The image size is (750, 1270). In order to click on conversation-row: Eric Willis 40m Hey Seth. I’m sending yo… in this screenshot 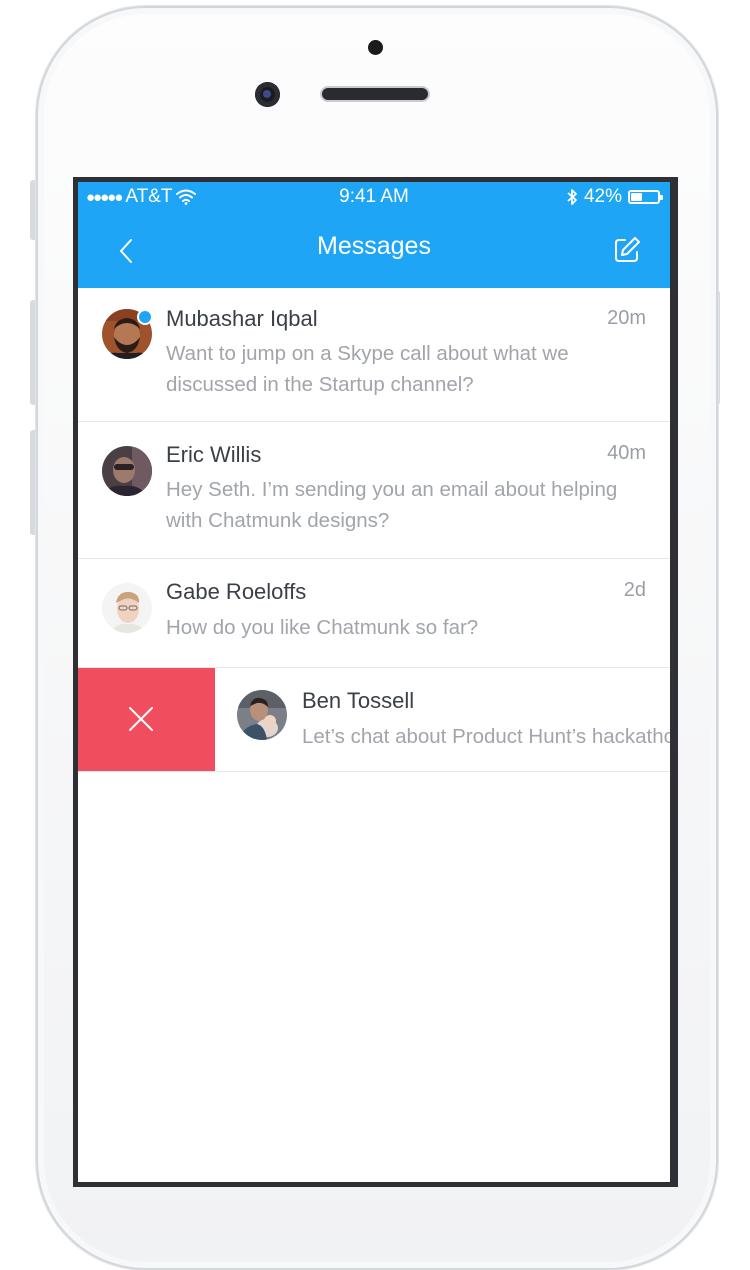, I will do `click(374, 490)`.